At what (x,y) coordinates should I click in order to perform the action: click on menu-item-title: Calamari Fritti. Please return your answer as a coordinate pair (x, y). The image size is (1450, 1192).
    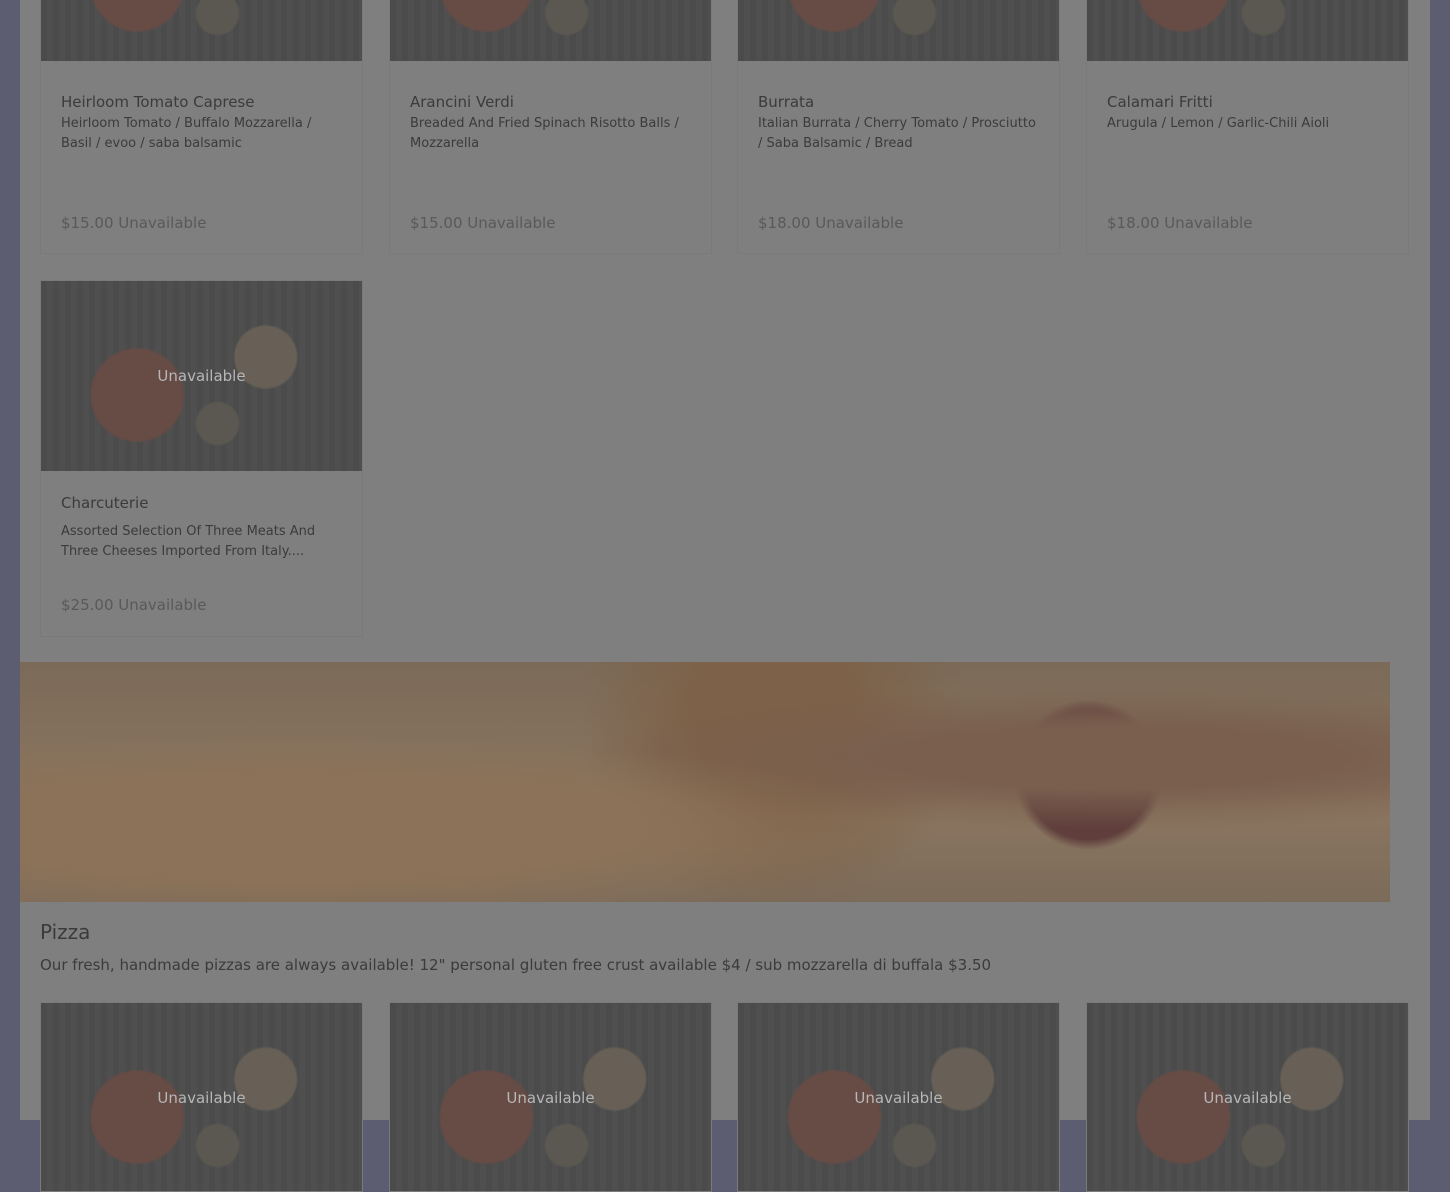
    Looking at the image, I should click on (1160, 102).